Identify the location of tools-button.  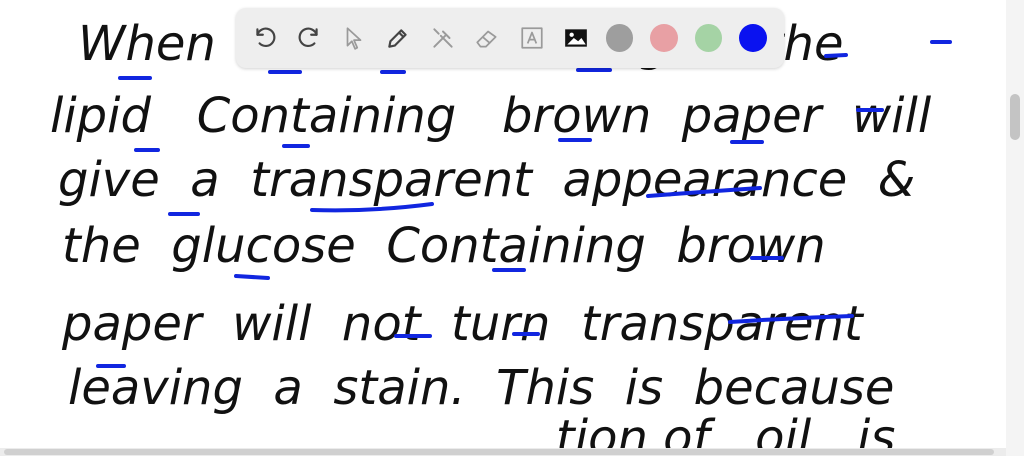
(442, 38).